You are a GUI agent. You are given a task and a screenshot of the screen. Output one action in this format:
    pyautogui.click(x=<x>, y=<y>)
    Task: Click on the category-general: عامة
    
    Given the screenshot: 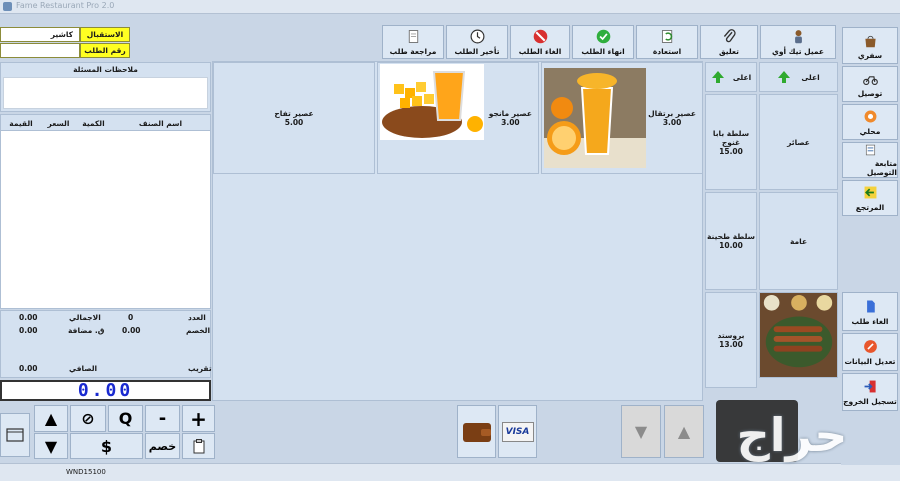 What is the action you would take?
    pyautogui.click(x=798, y=241)
    